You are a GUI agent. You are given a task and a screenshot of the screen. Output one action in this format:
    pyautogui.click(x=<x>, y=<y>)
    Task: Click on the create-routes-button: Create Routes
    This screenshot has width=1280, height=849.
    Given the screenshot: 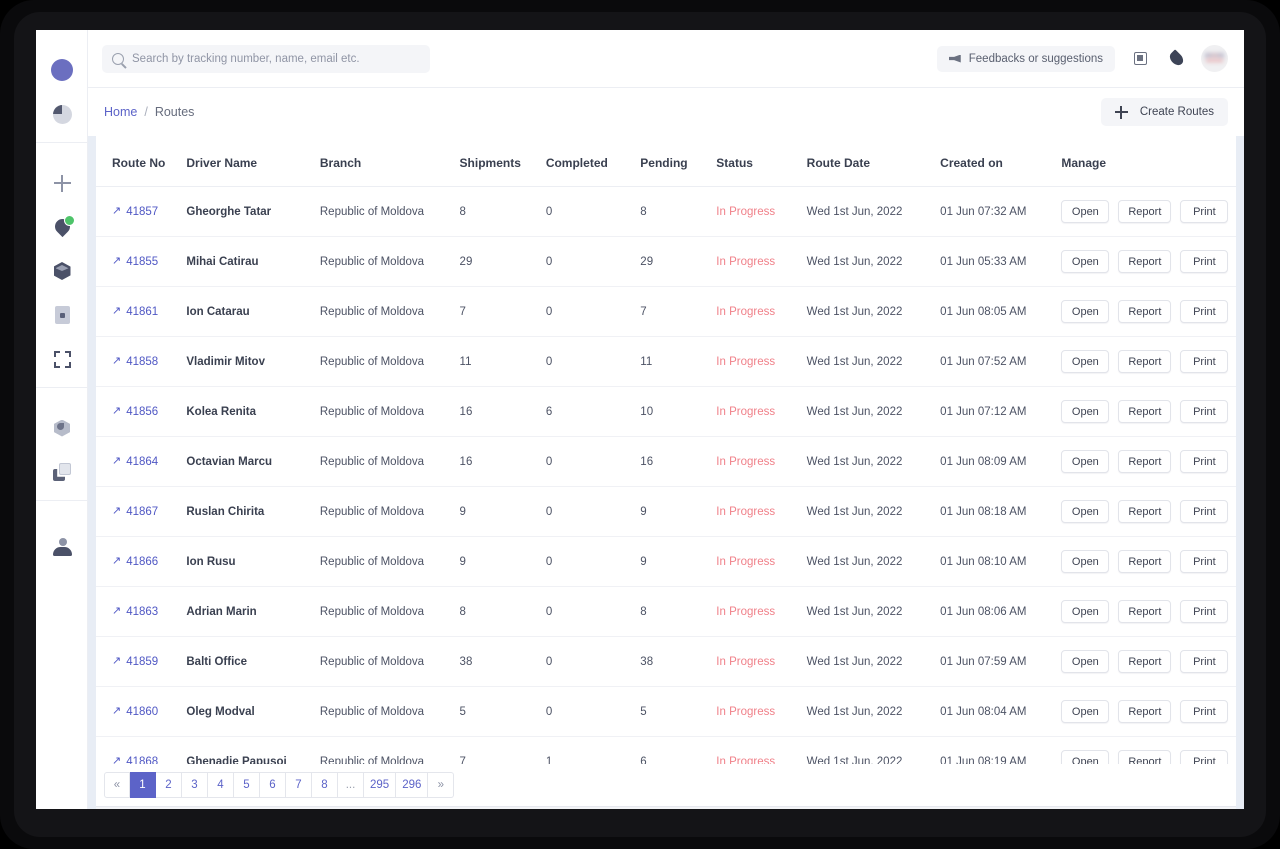 What is the action you would take?
    pyautogui.click(x=1164, y=112)
    